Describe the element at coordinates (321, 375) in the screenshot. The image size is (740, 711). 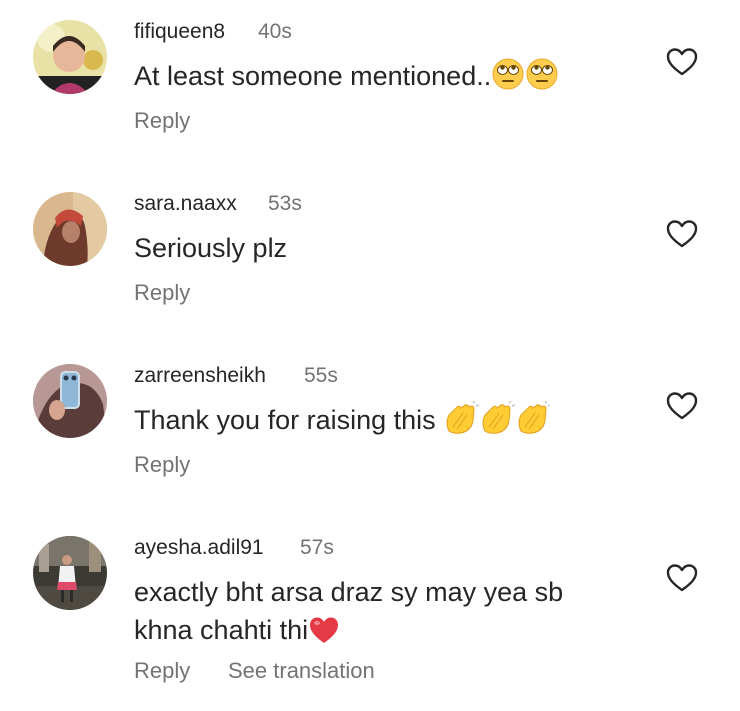
I see `comment-timestamp: 55s` at that location.